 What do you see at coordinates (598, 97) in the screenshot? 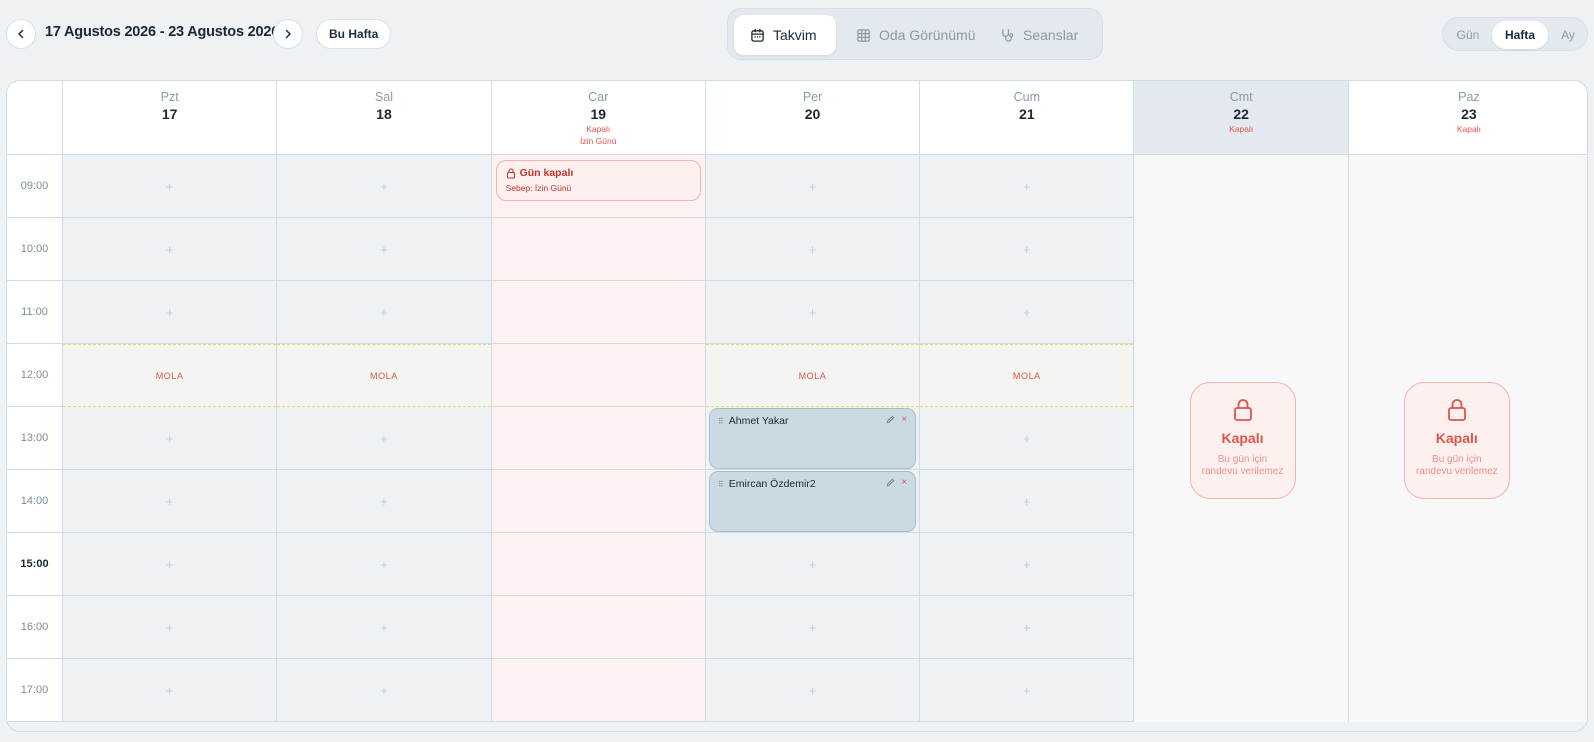
I see `day-name: Car` at bounding box center [598, 97].